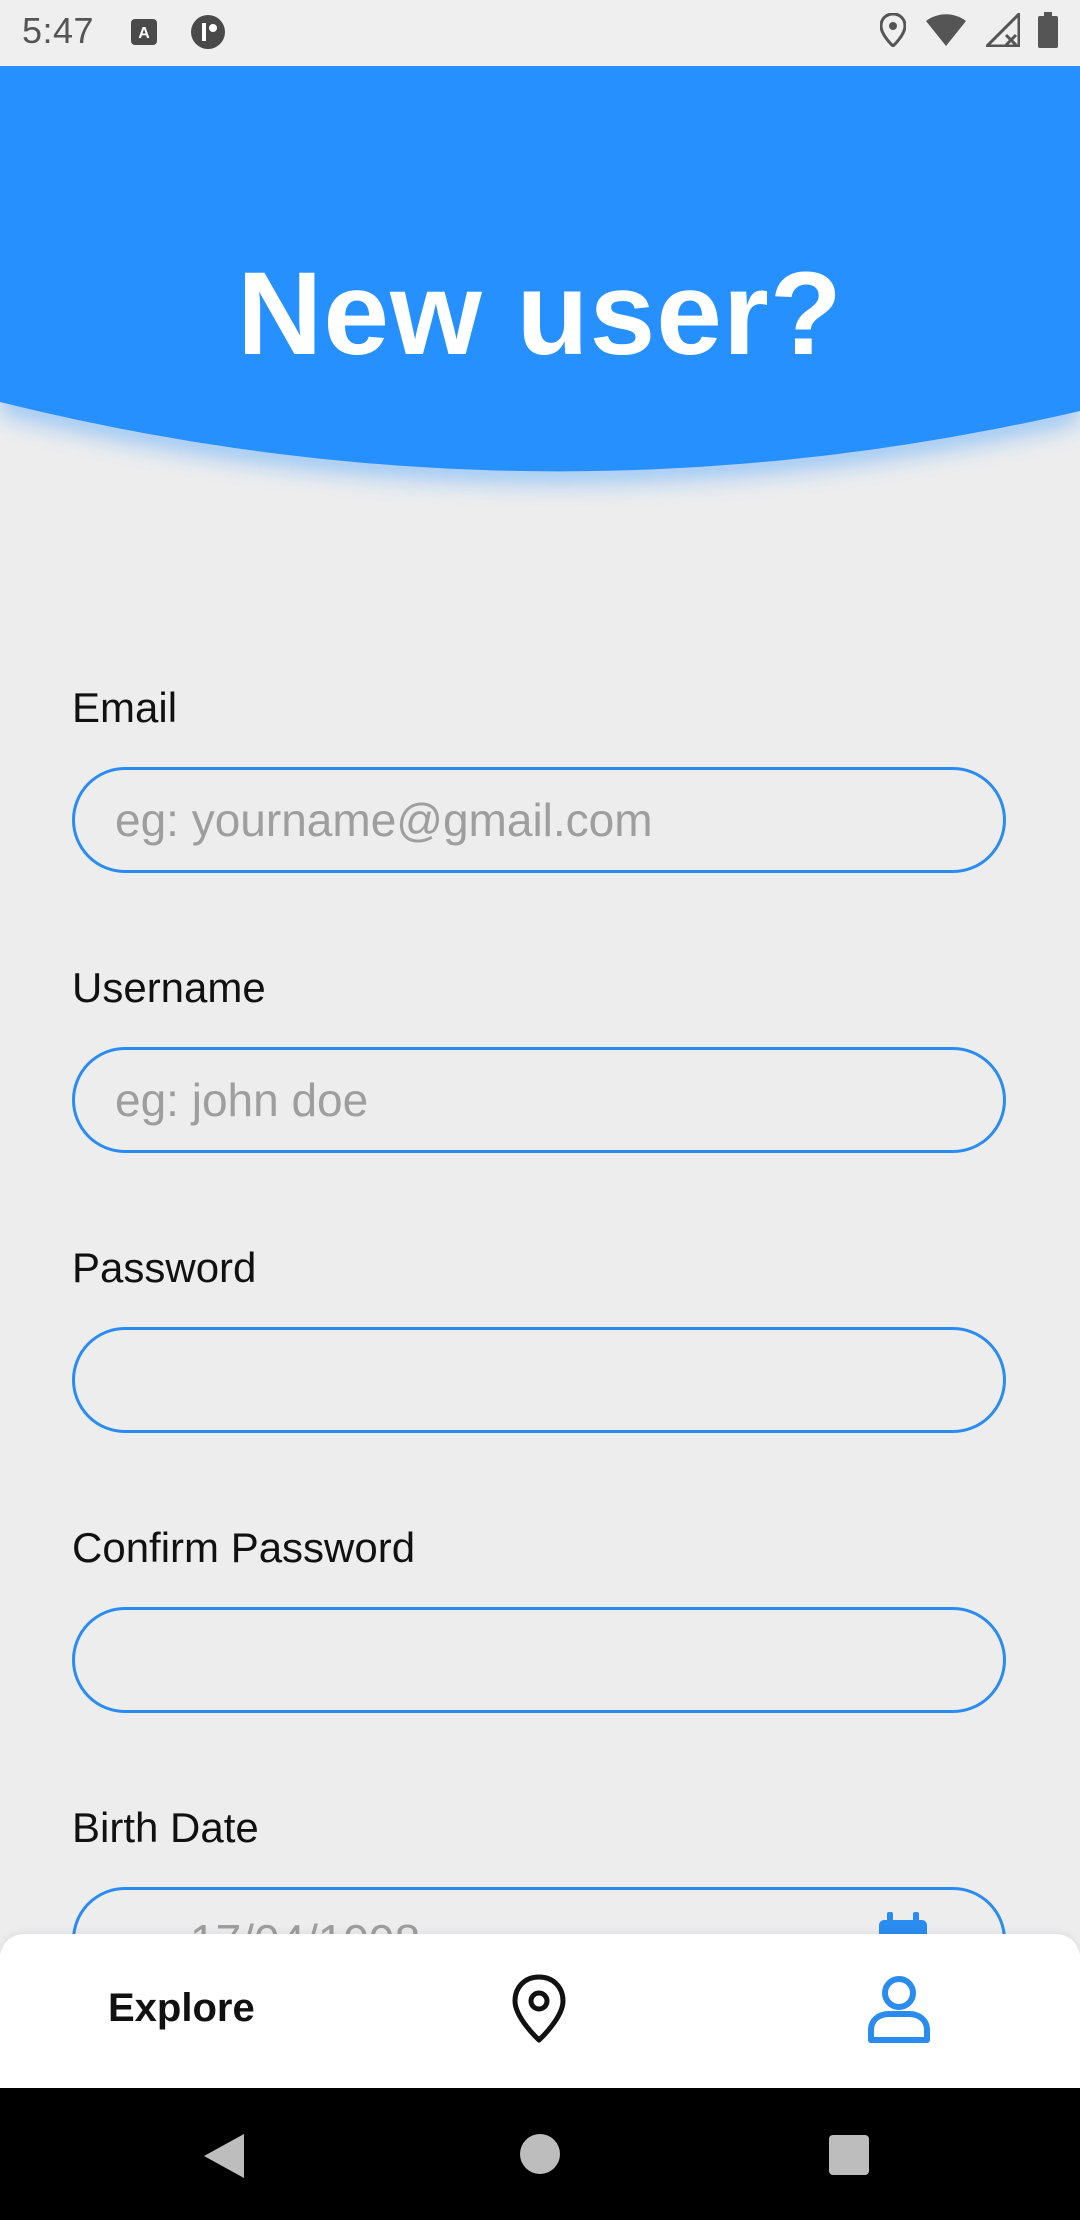  What do you see at coordinates (244, 1547) in the screenshot?
I see `confirm-password-label: Confirm Password` at bounding box center [244, 1547].